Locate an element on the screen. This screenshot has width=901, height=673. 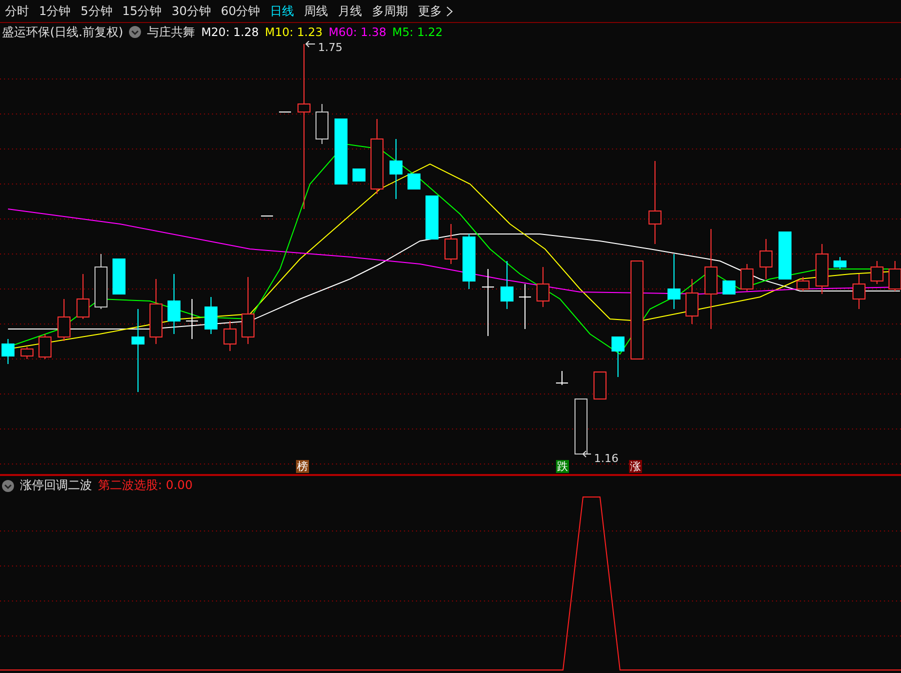
moving-average-value: M60: 1.38 is located at coordinates (357, 32).